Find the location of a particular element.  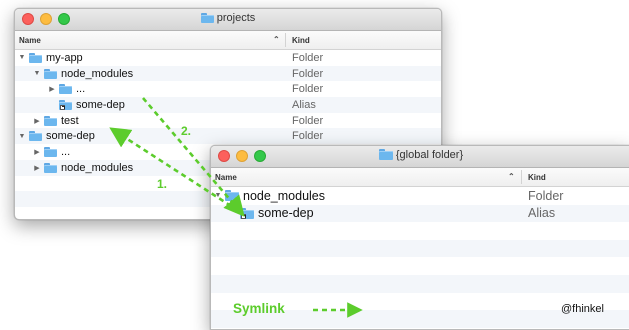

title-bar: {global folder} is located at coordinates (420, 157).